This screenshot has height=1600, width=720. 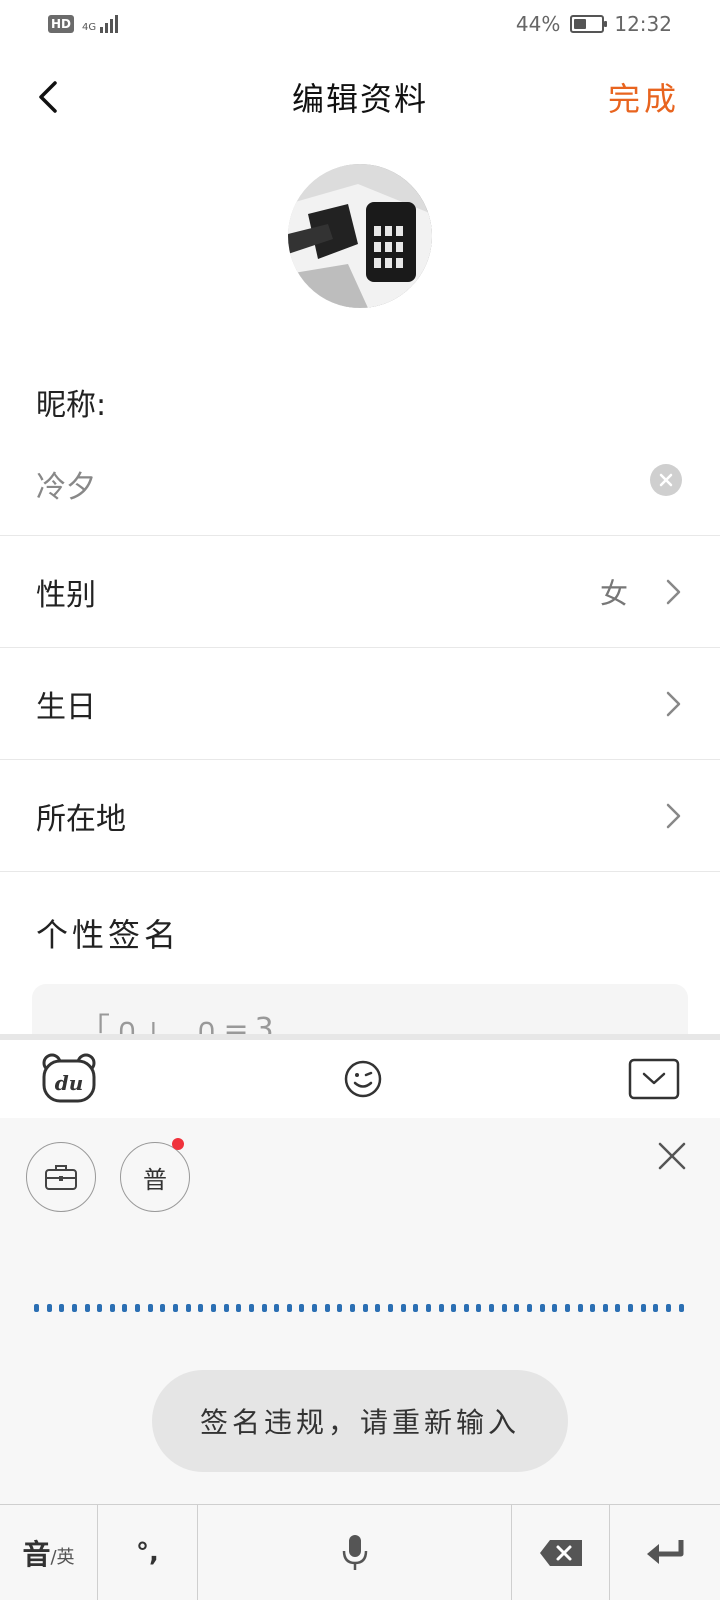 I want to click on language-key-sub: /英, so click(x=62, y=1557).